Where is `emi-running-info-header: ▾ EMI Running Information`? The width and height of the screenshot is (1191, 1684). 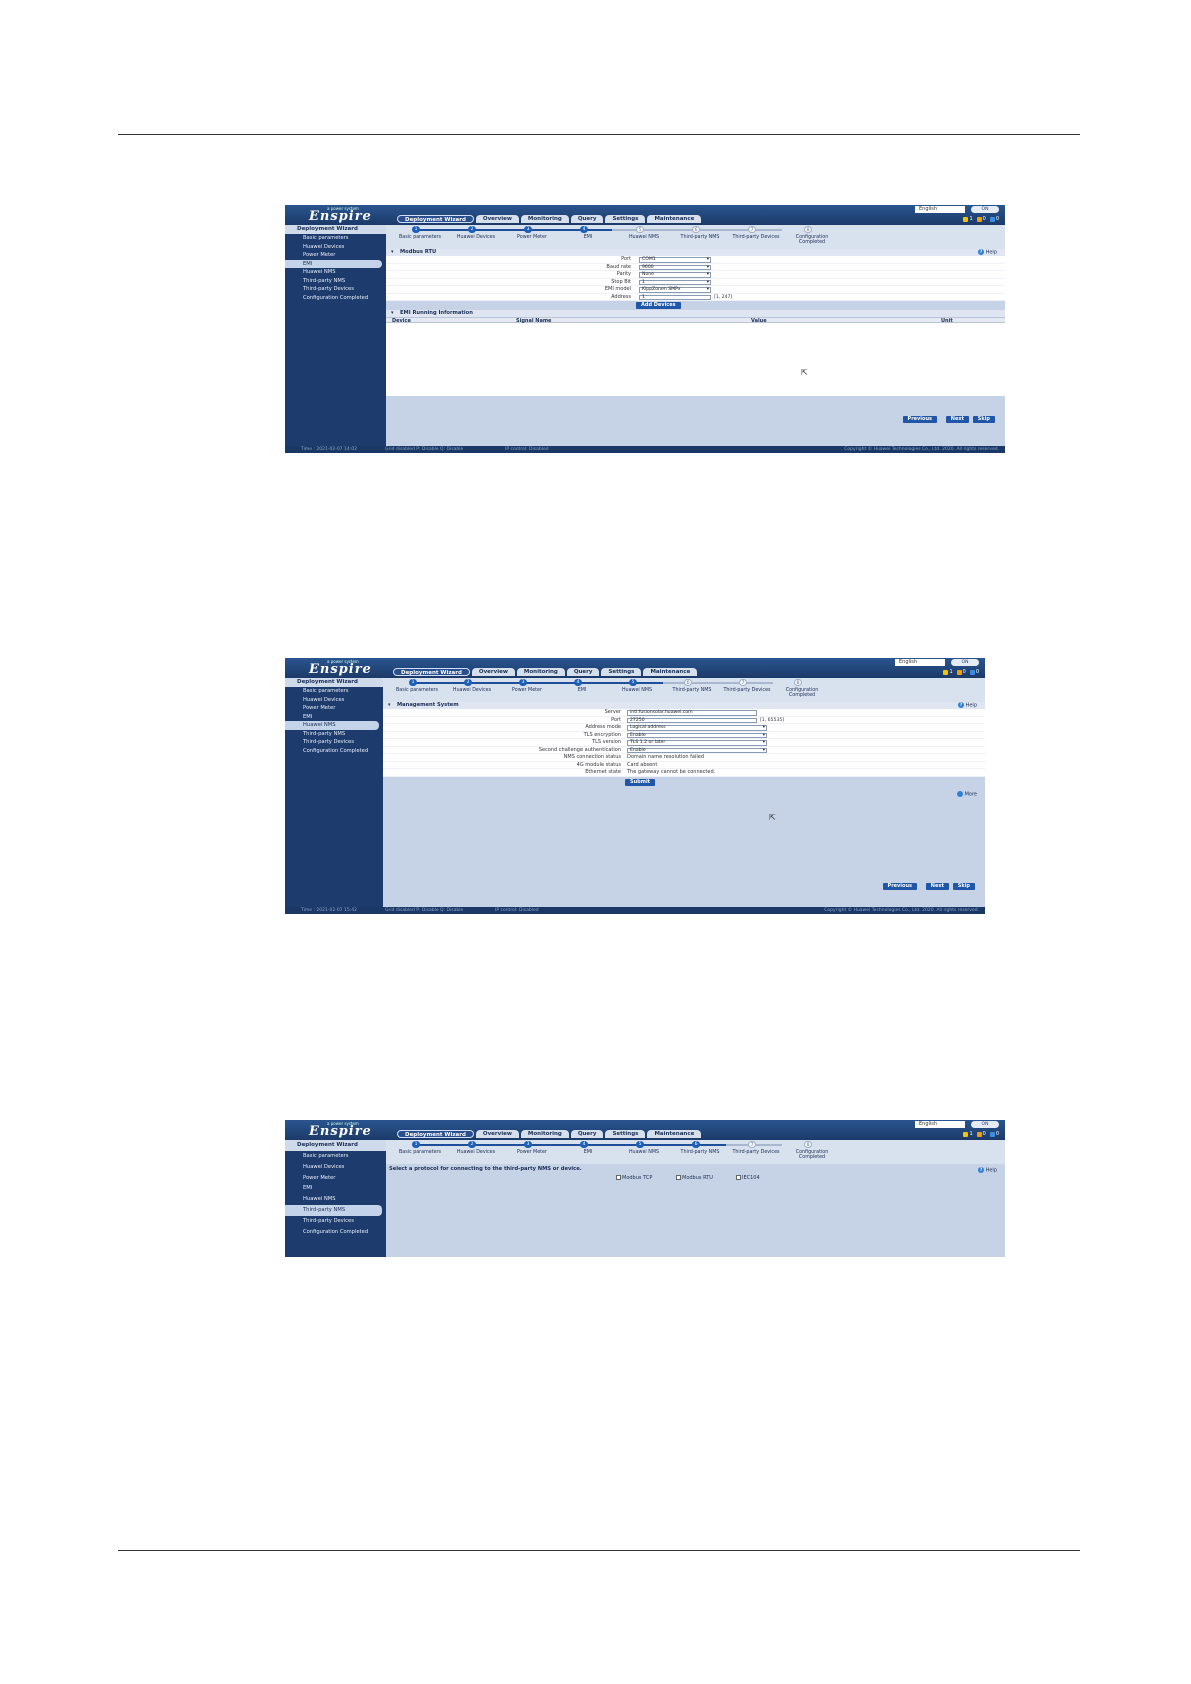 emi-running-info-header: ▾ EMI Running Information is located at coordinates (695, 313).